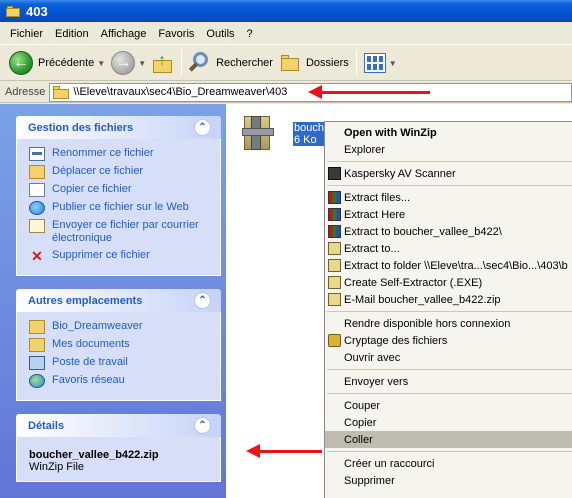 Image resolution: width=572 pixels, height=498 pixels. What do you see at coordinates (120, 172) in the screenshot?
I see `task-move: Déplacer ce fichier` at bounding box center [120, 172].